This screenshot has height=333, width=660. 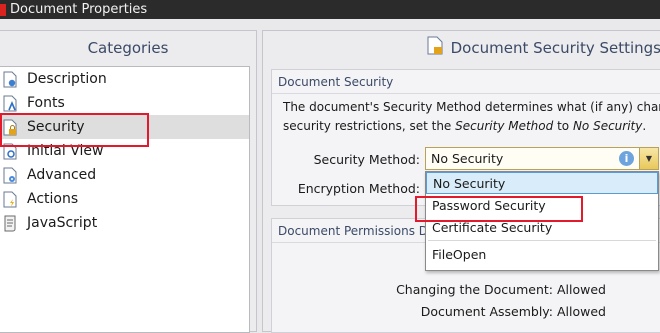 What do you see at coordinates (124, 103) in the screenshot?
I see `category-fonts: Fonts` at bounding box center [124, 103].